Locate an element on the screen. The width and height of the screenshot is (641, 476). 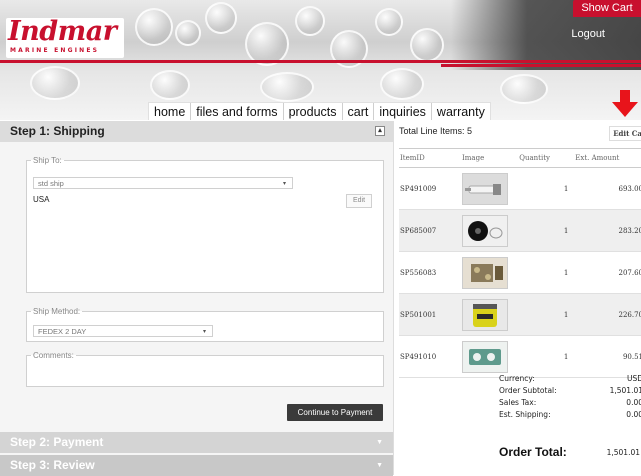
step-1-header: Step 1: Shipping ▴ is located at coordinates (196, 131).